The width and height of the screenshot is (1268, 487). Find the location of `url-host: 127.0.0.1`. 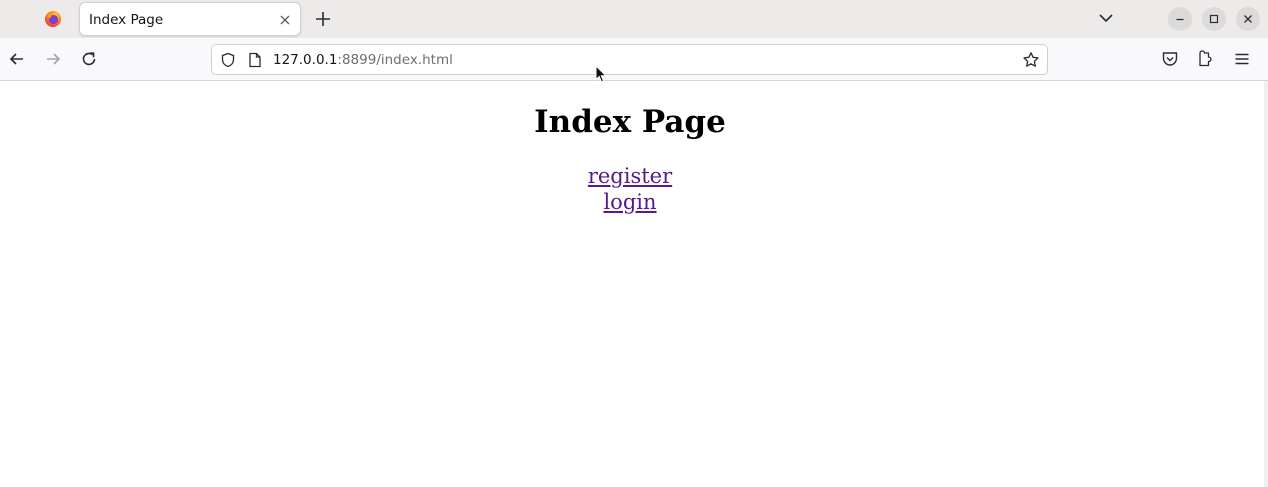

url-host: 127.0.0.1 is located at coordinates (305, 60).